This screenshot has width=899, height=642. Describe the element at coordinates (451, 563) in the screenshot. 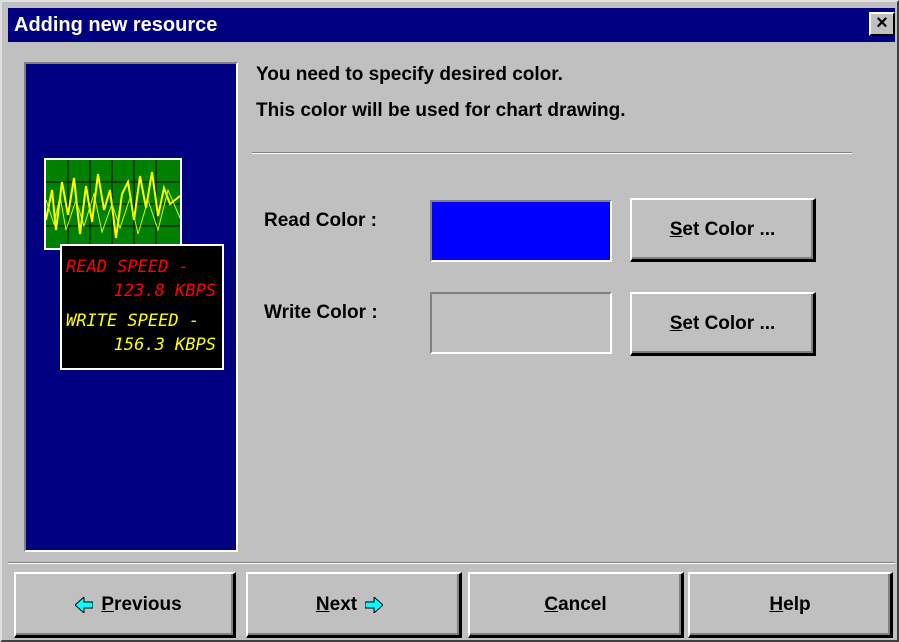

I see `footer-divider` at that location.